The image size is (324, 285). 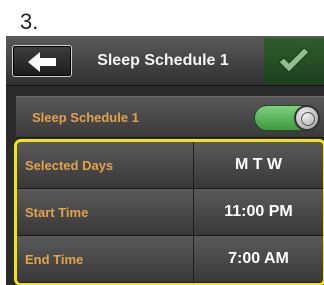 I want to click on sleep-schedule-toggle, so click(x=287, y=118).